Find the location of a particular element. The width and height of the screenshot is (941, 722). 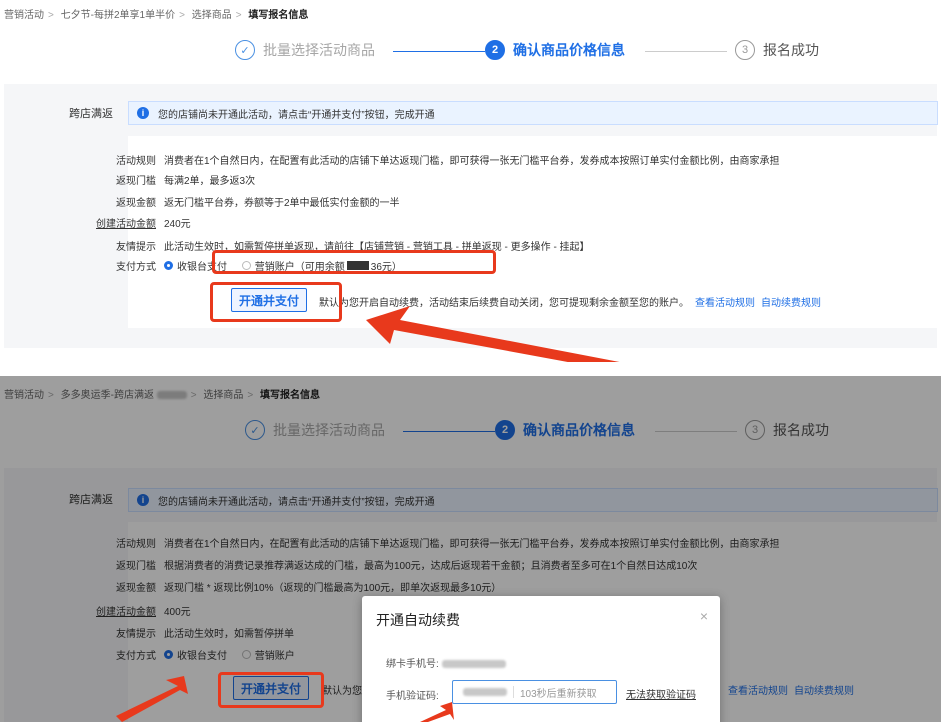

check-icon: ✓ is located at coordinates (245, 50).